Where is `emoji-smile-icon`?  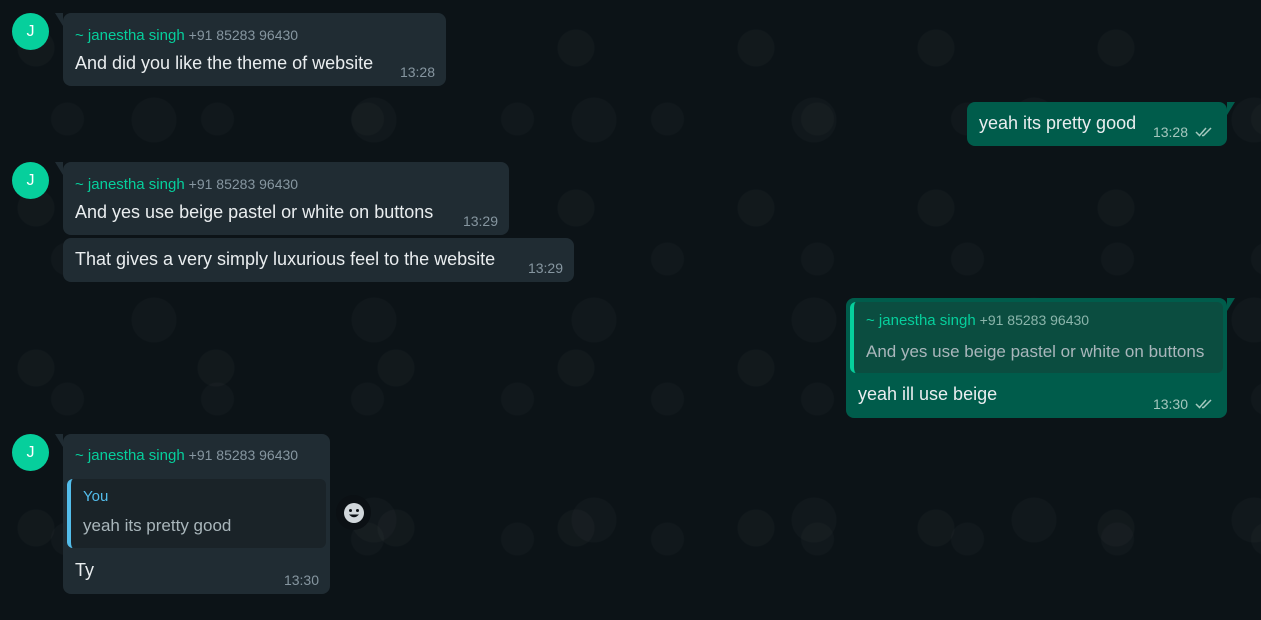 emoji-smile-icon is located at coordinates (353, 512).